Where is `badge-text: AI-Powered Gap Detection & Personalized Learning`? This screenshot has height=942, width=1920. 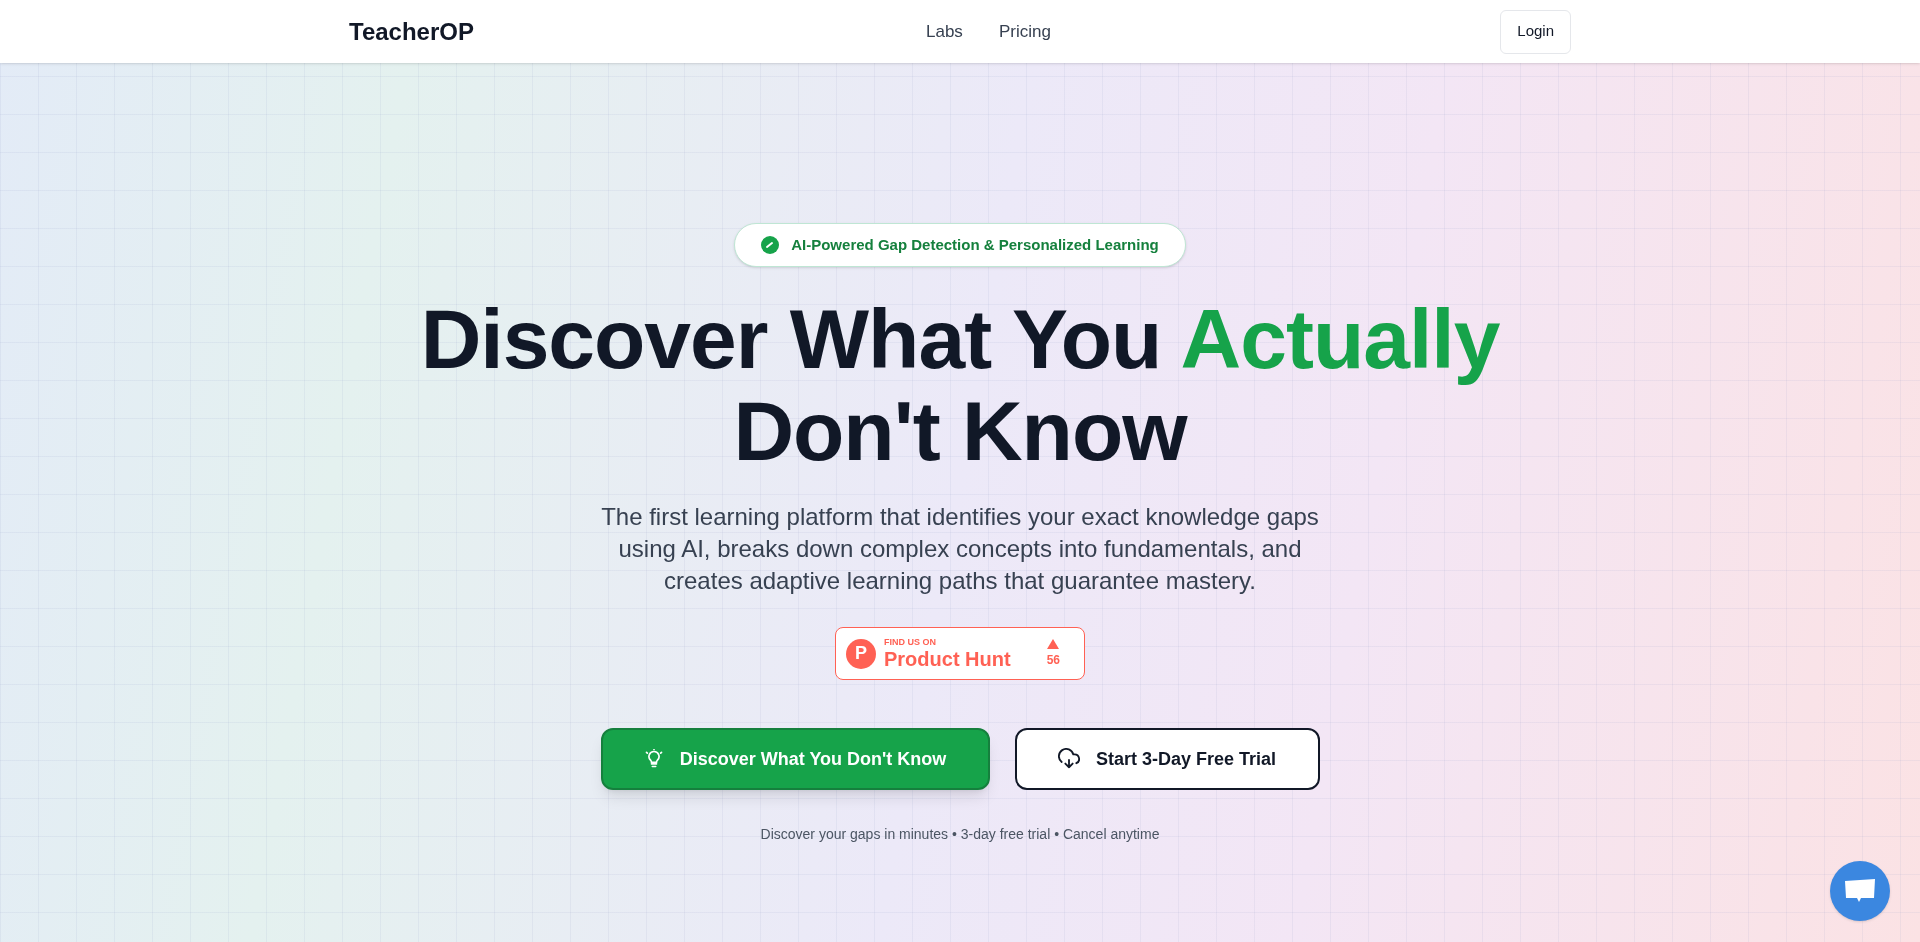
badge-text: AI-Powered Gap Detection & Personalized Learning is located at coordinates (975, 244).